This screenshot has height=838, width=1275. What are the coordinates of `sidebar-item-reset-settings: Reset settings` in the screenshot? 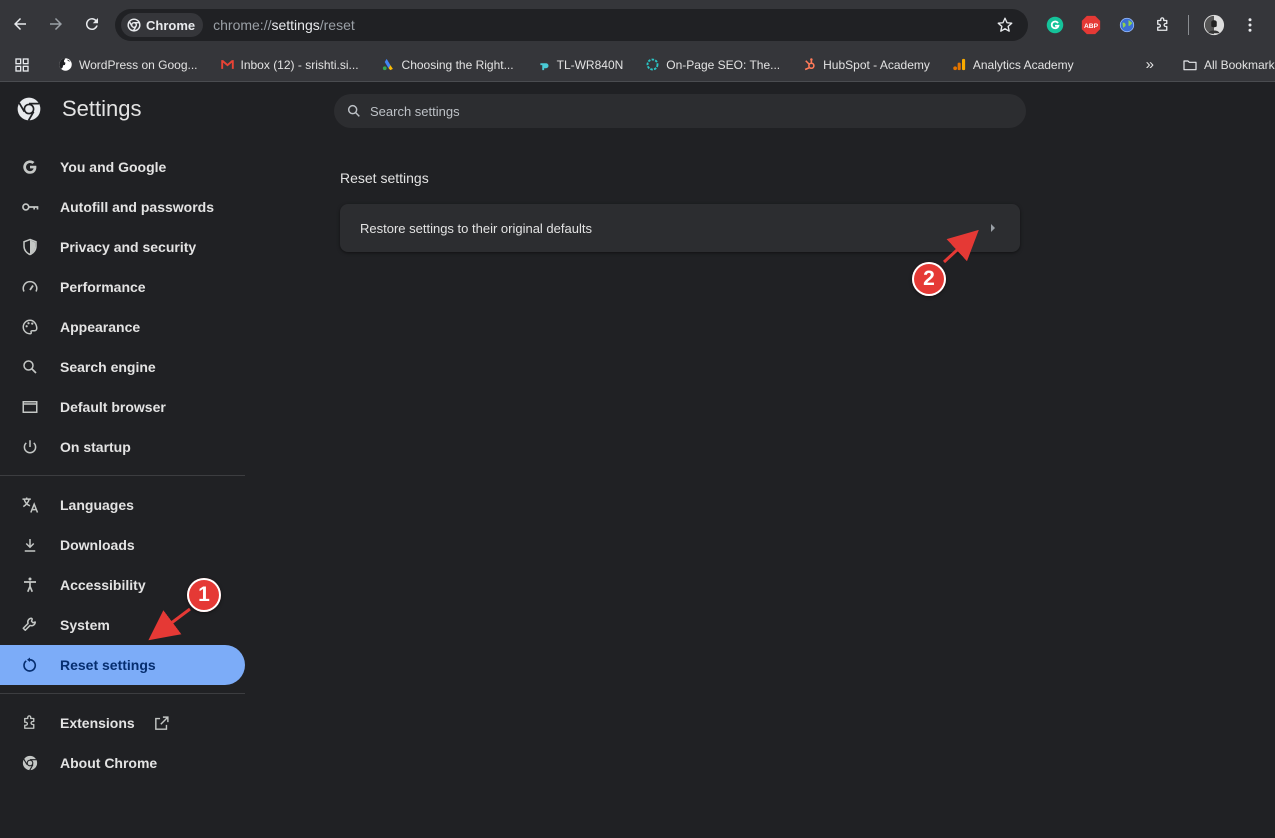 It's located at (122, 665).